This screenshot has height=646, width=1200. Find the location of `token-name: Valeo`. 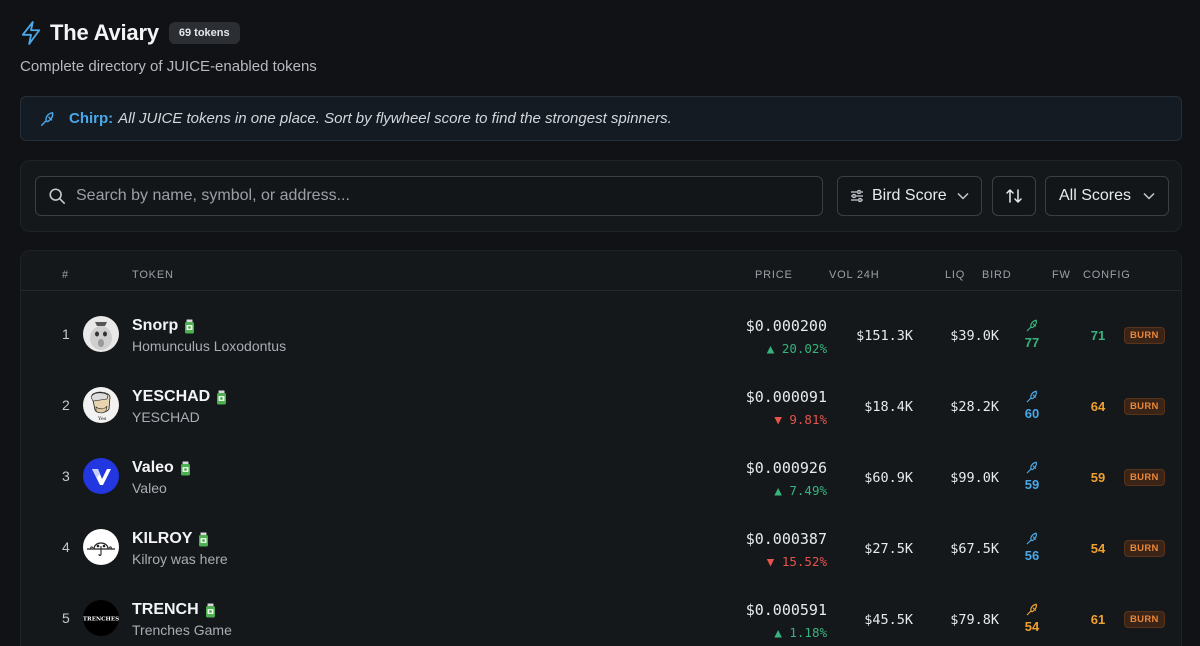

token-name: Valeo is located at coordinates (149, 488).